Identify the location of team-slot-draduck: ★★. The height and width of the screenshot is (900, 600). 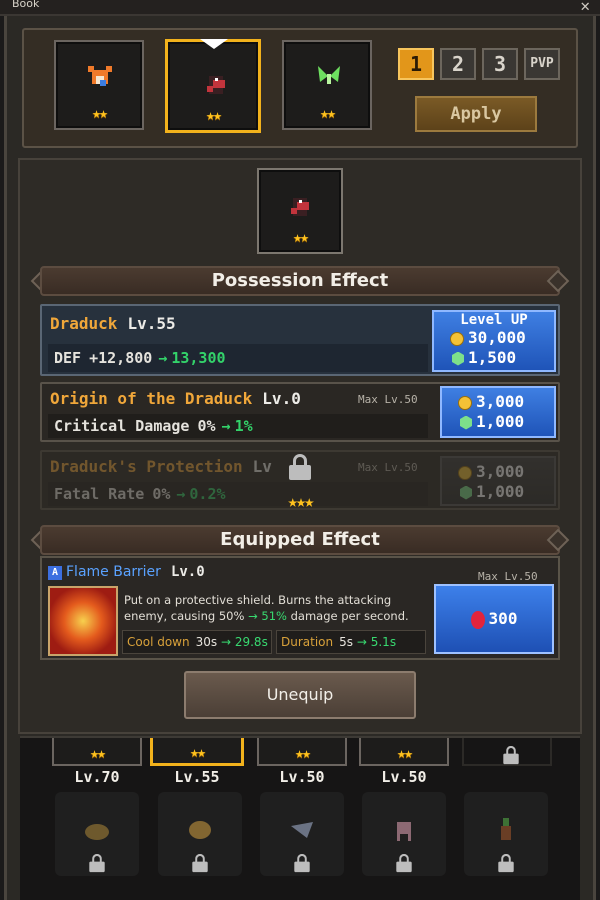
(213, 86).